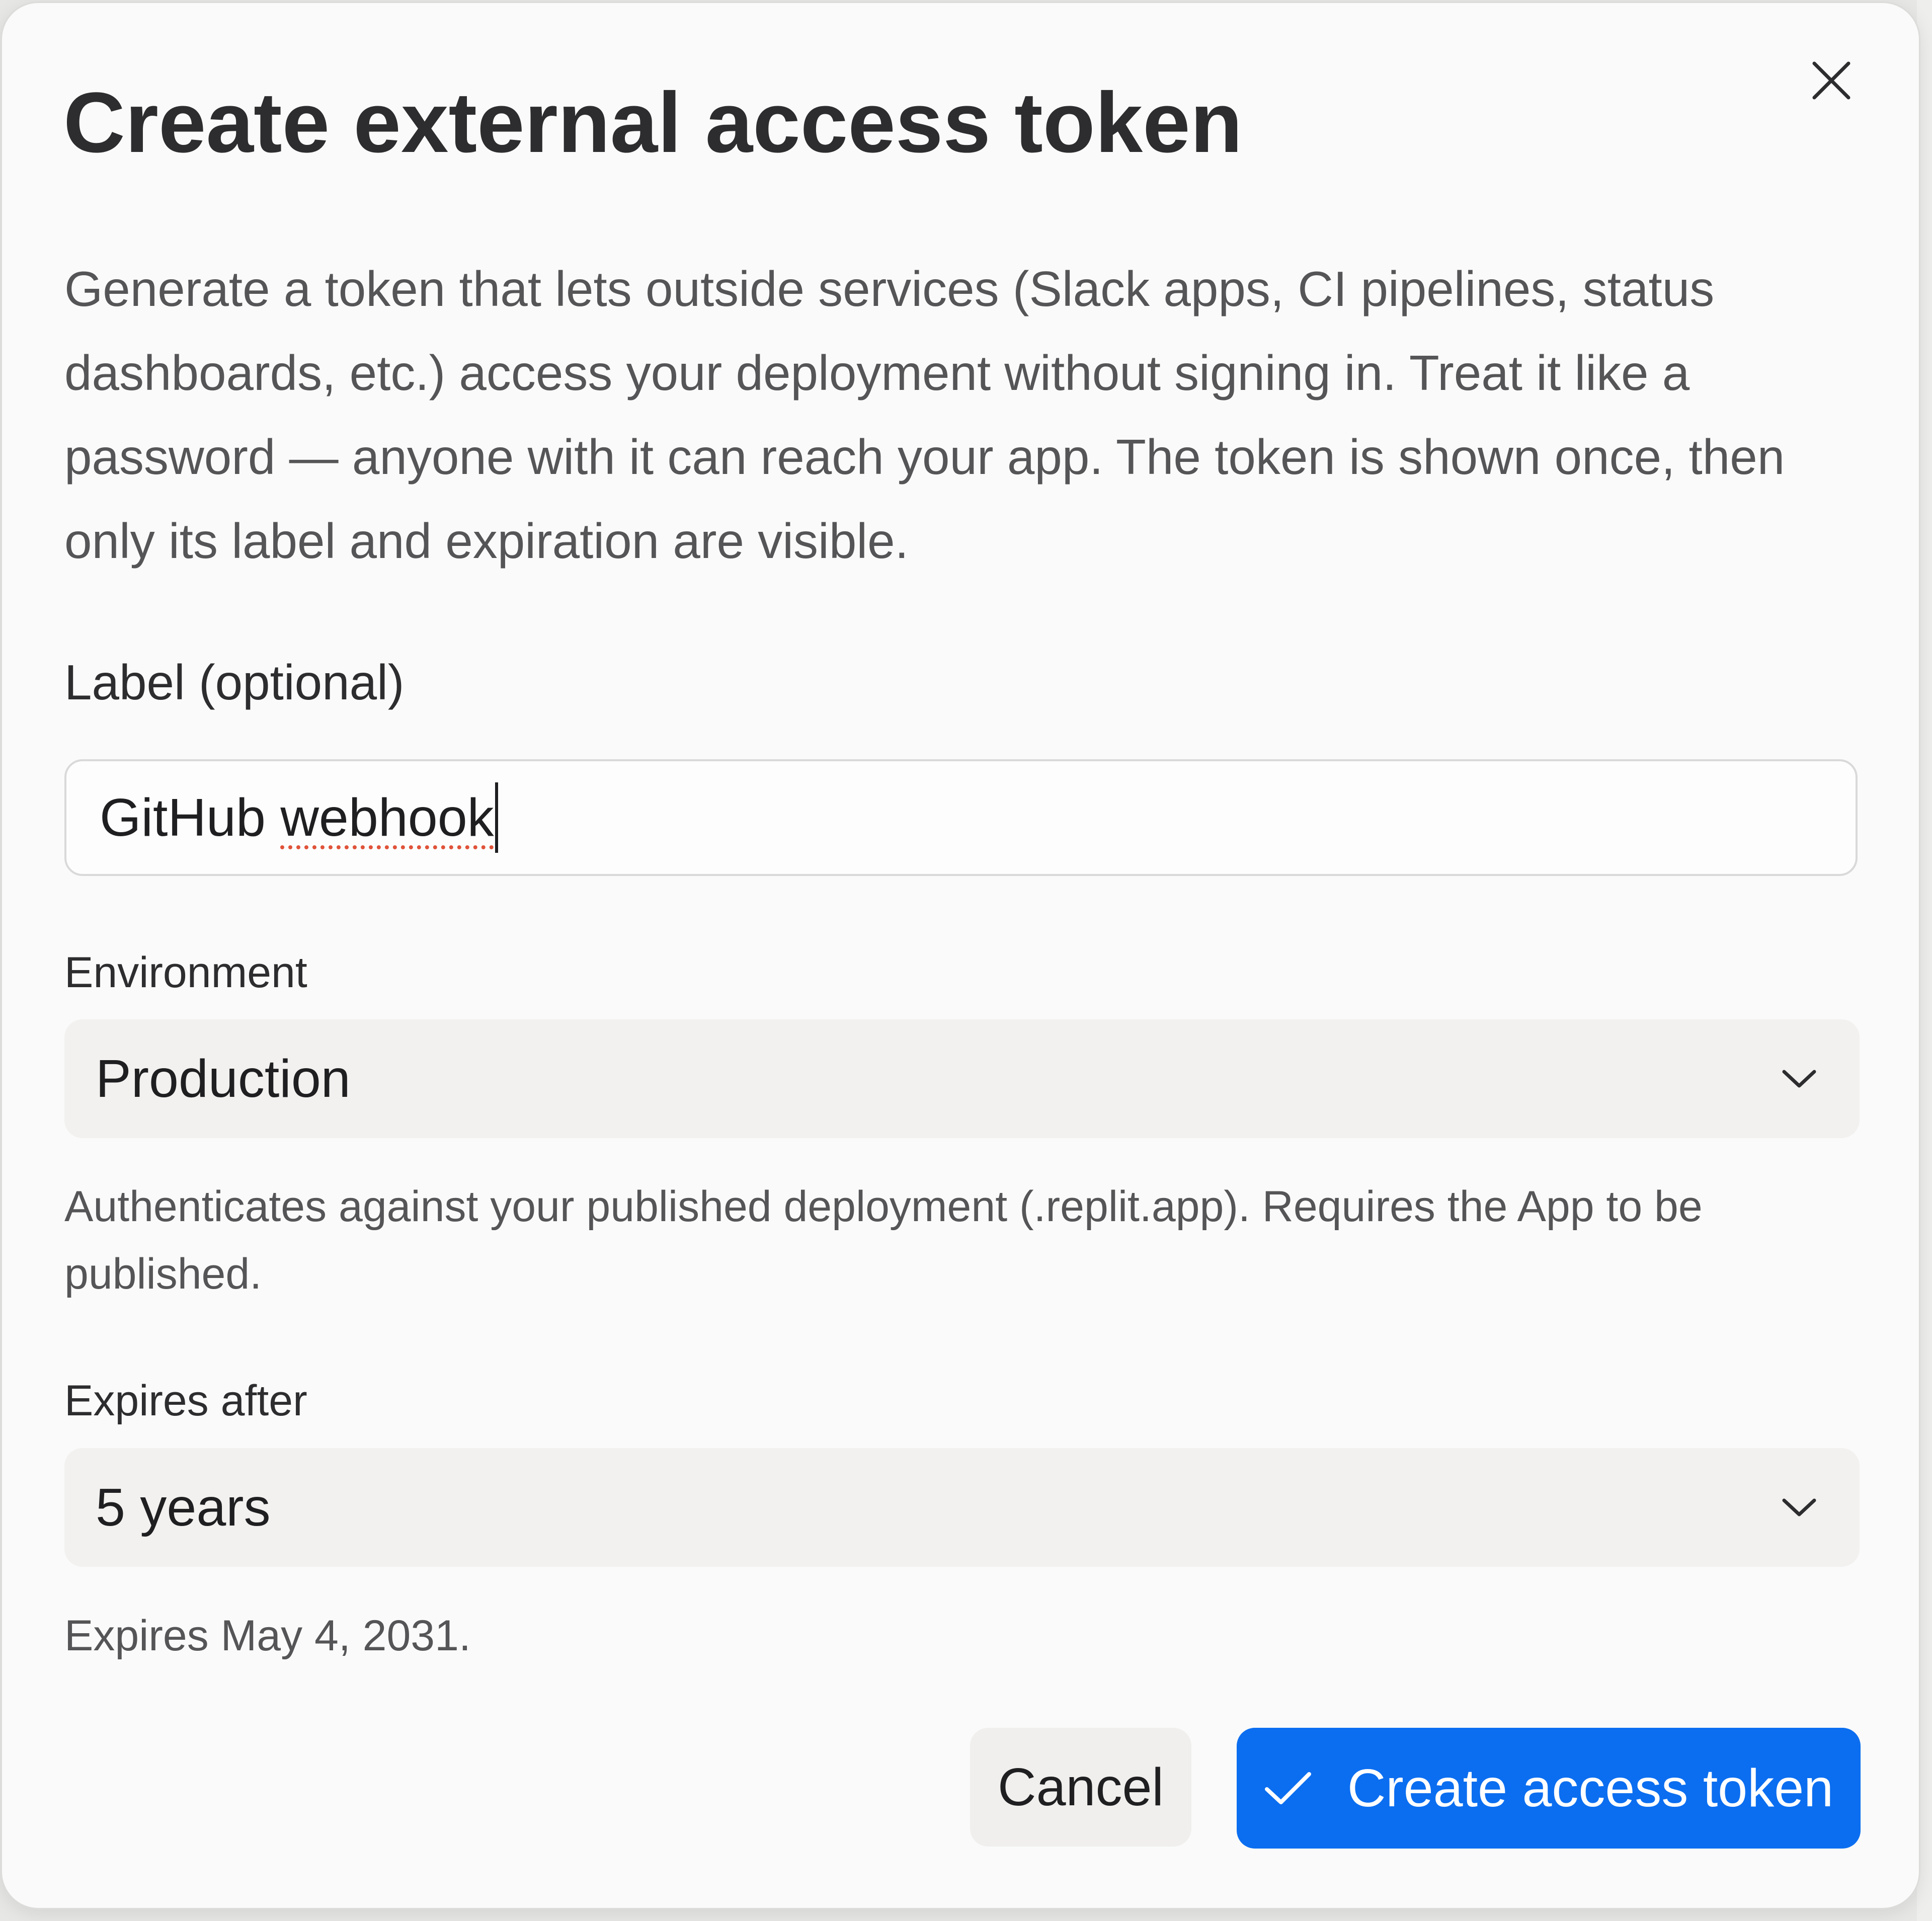 The width and height of the screenshot is (1932, 1921). Describe the element at coordinates (961, 818) in the screenshot. I see `label-input: GitHub webhook` at that location.